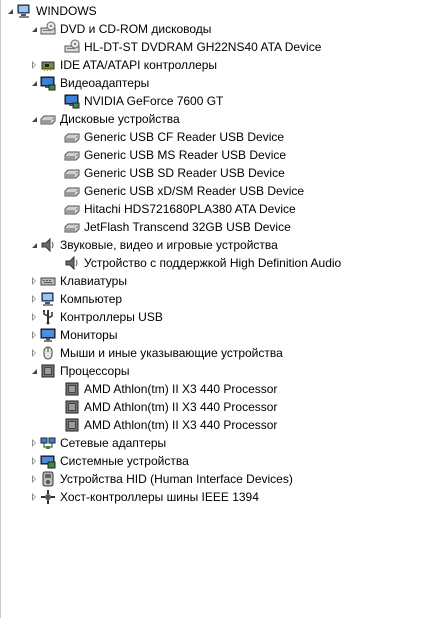 The height and width of the screenshot is (618, 433). Describe the element at coordinates (89, 83) in the screenshot. I see `tree-category-item: Видеоадаптеры` at that location.